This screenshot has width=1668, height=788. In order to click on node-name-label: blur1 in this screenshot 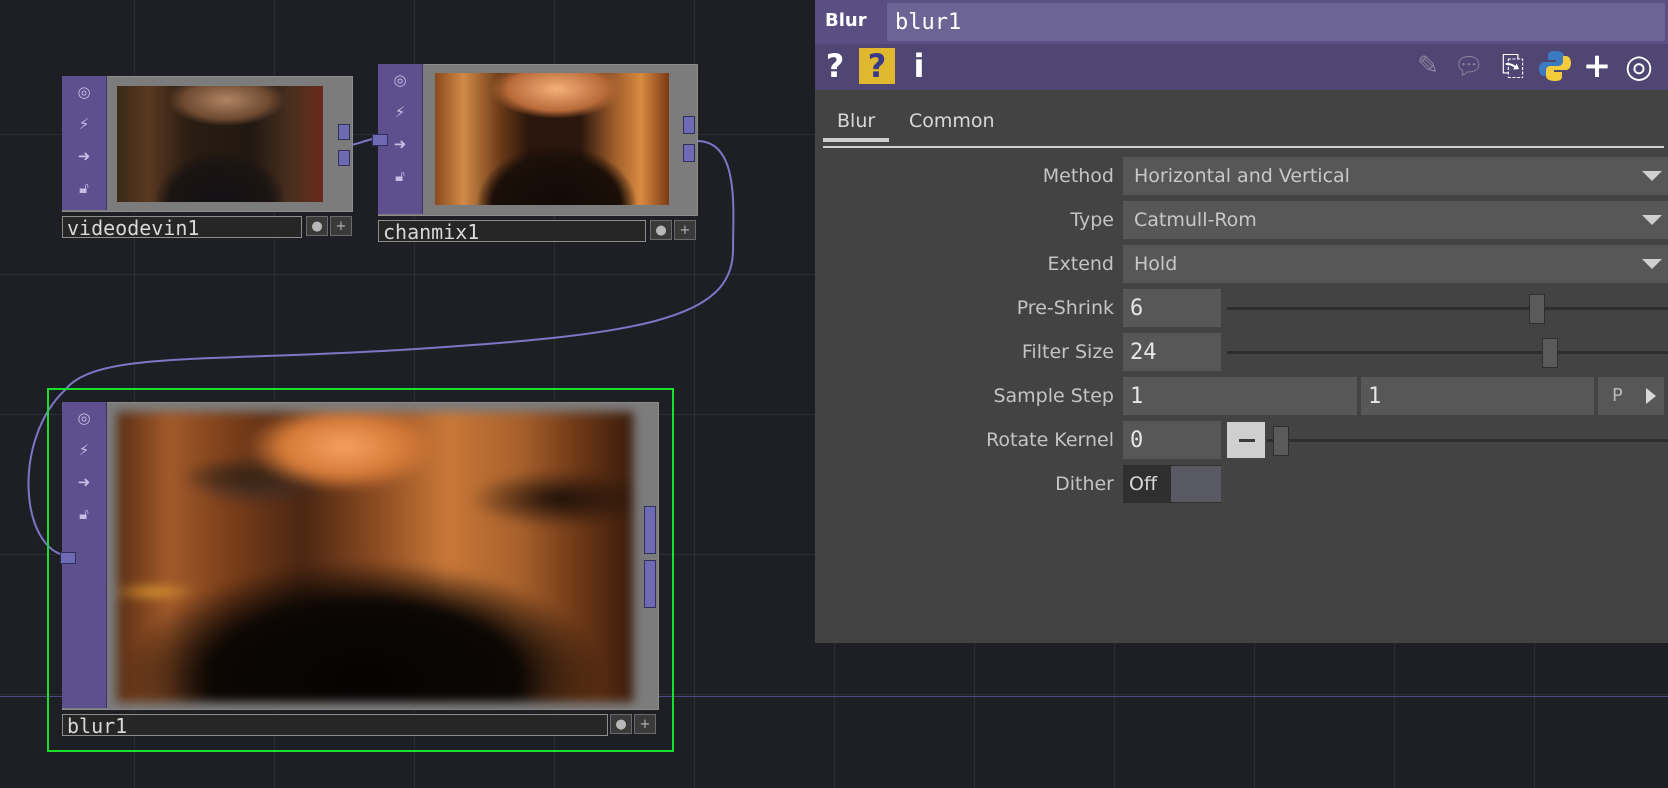, I will do `click(335, 725)`.